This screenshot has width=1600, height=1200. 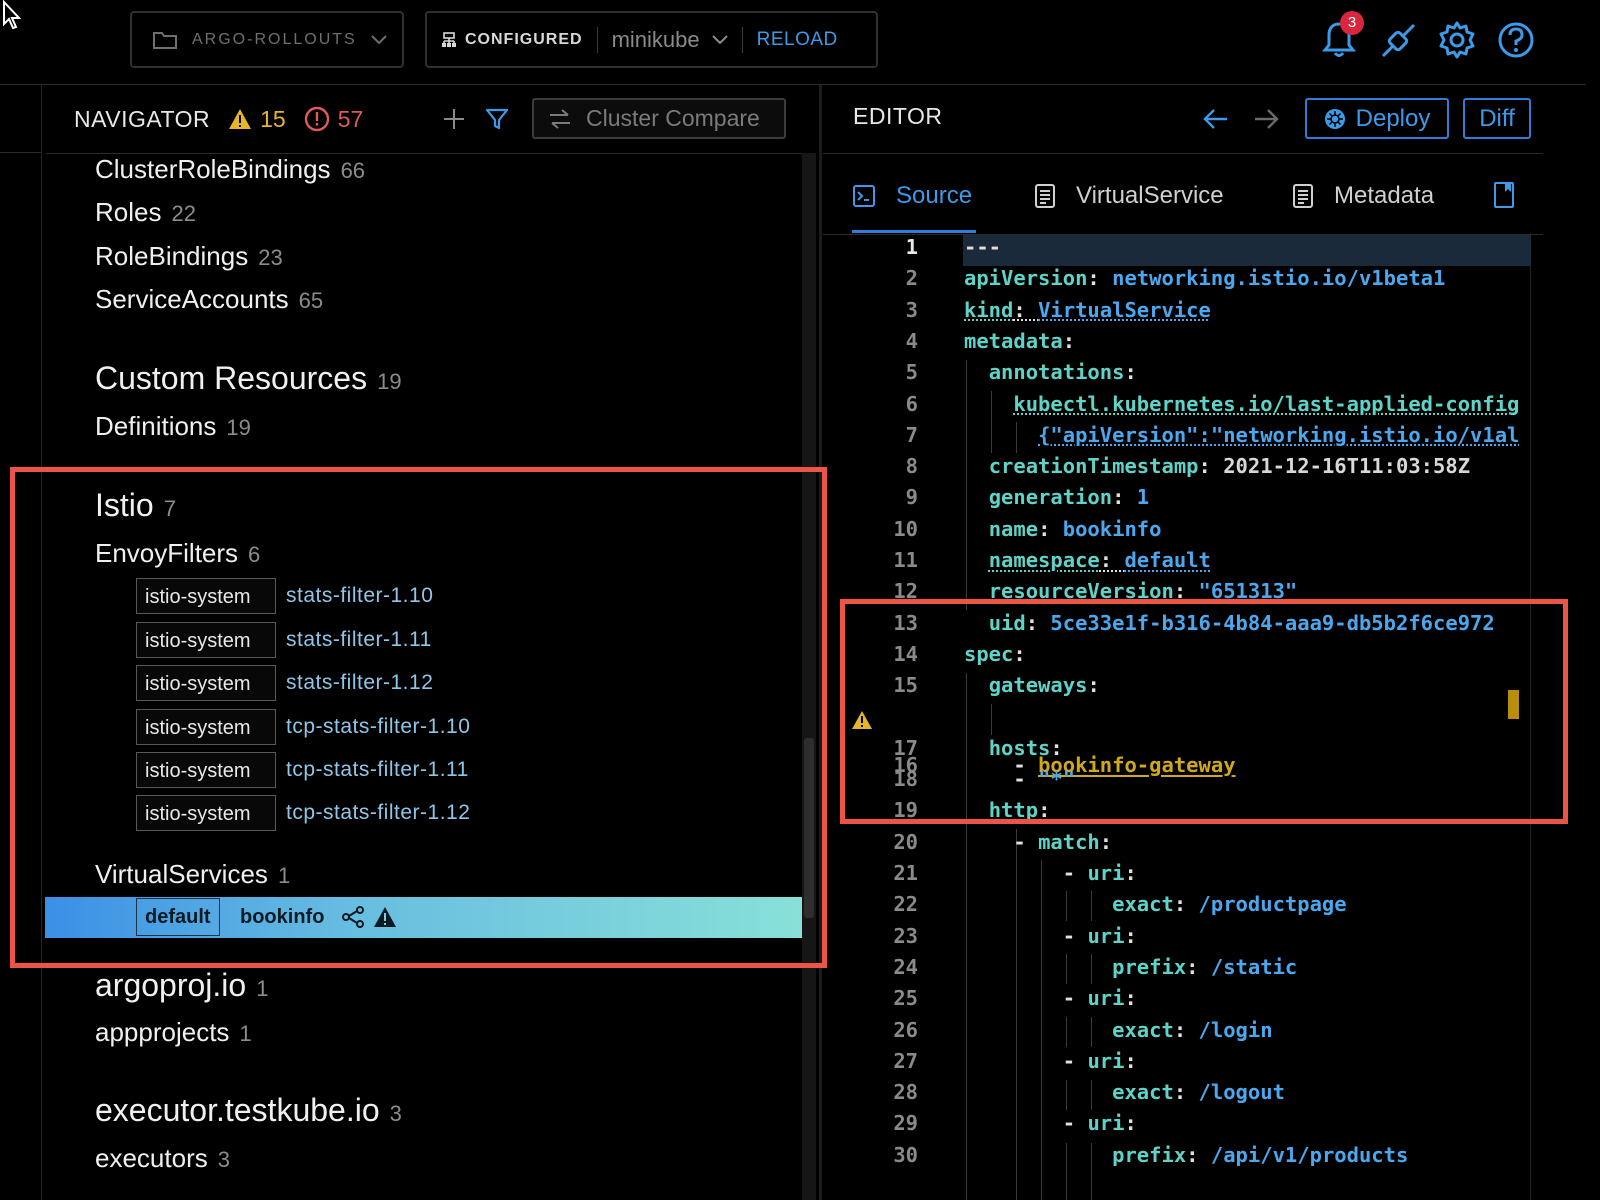 I want to click on code-line: 30 prefix: /api/v1/products, so click(x=1151, y=1154).